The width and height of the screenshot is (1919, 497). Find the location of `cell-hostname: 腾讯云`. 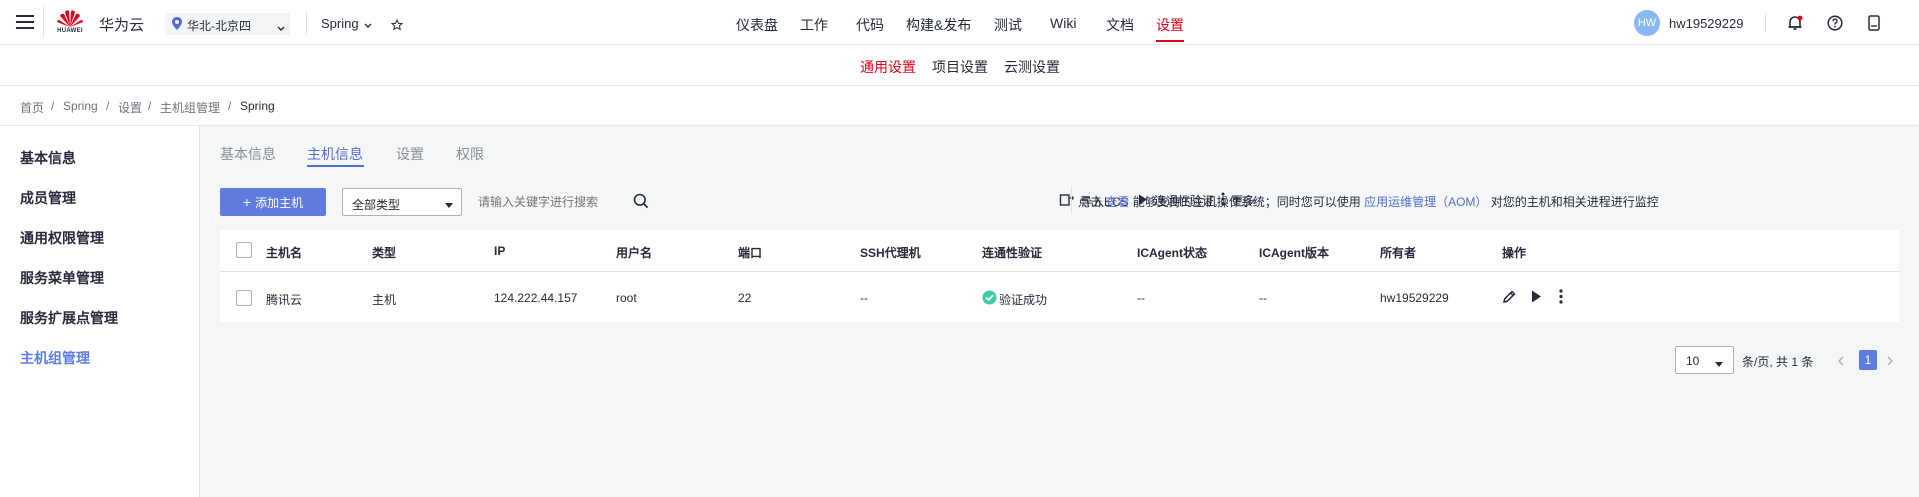

cell-hostname: 腾讯云 is located at coordinates (284, 300).